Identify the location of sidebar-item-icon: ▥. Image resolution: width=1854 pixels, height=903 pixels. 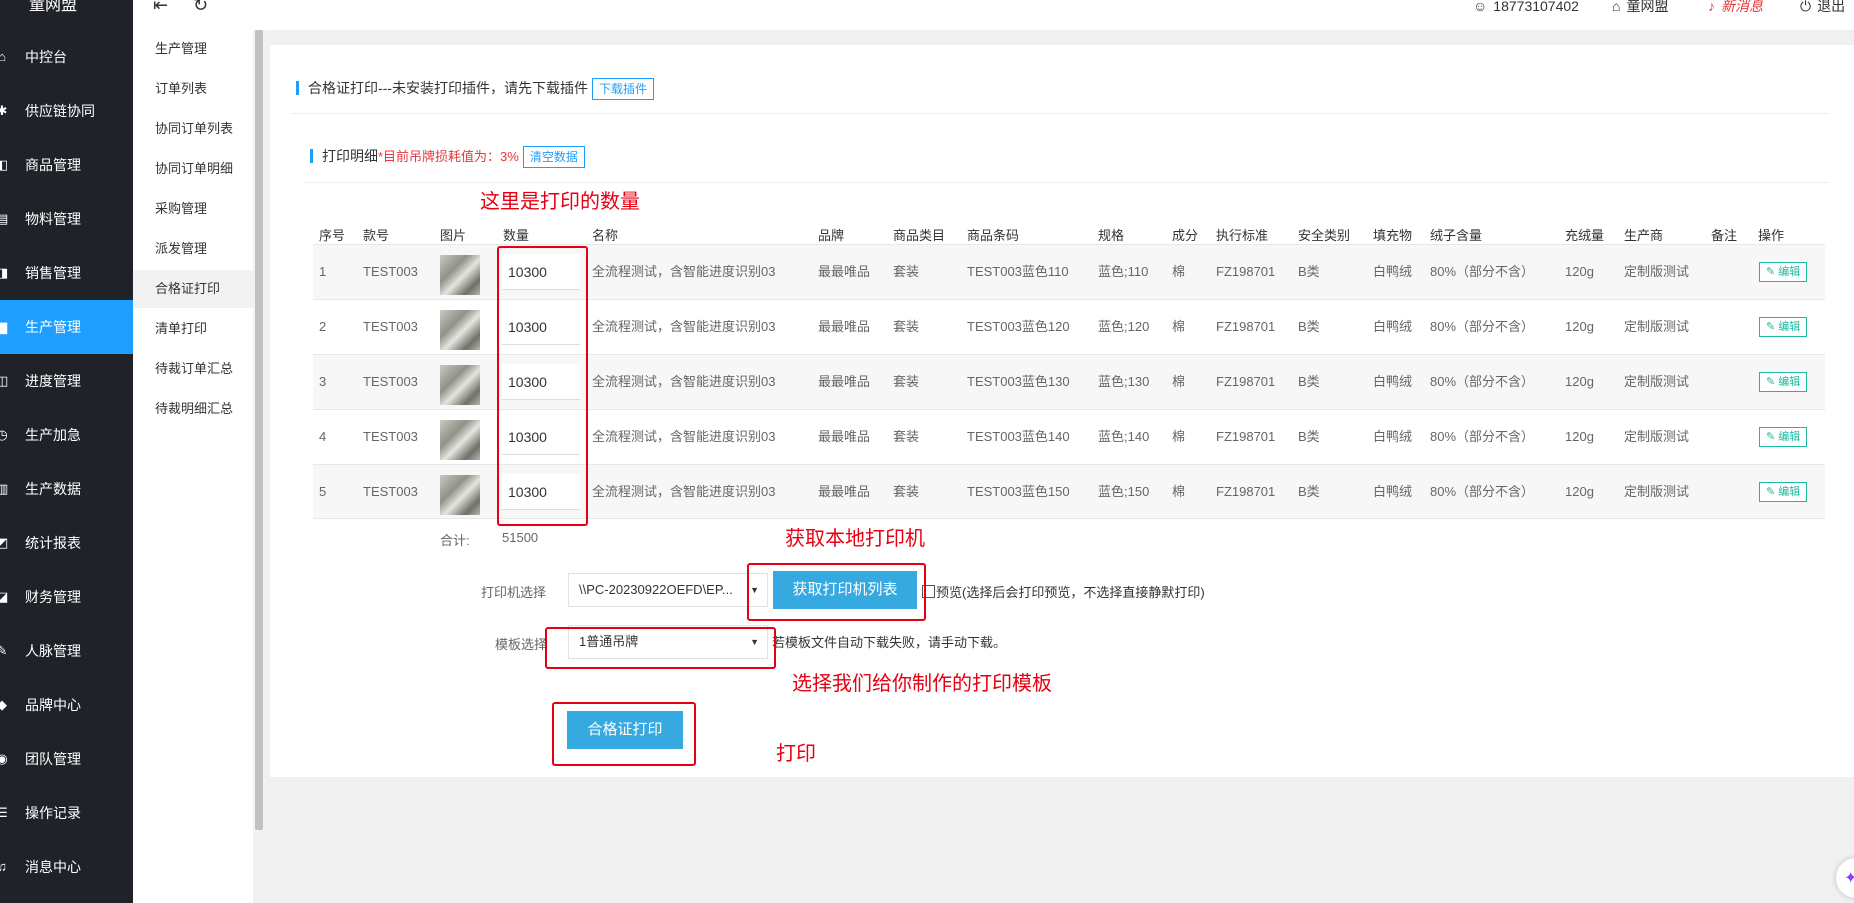
(4, 488).